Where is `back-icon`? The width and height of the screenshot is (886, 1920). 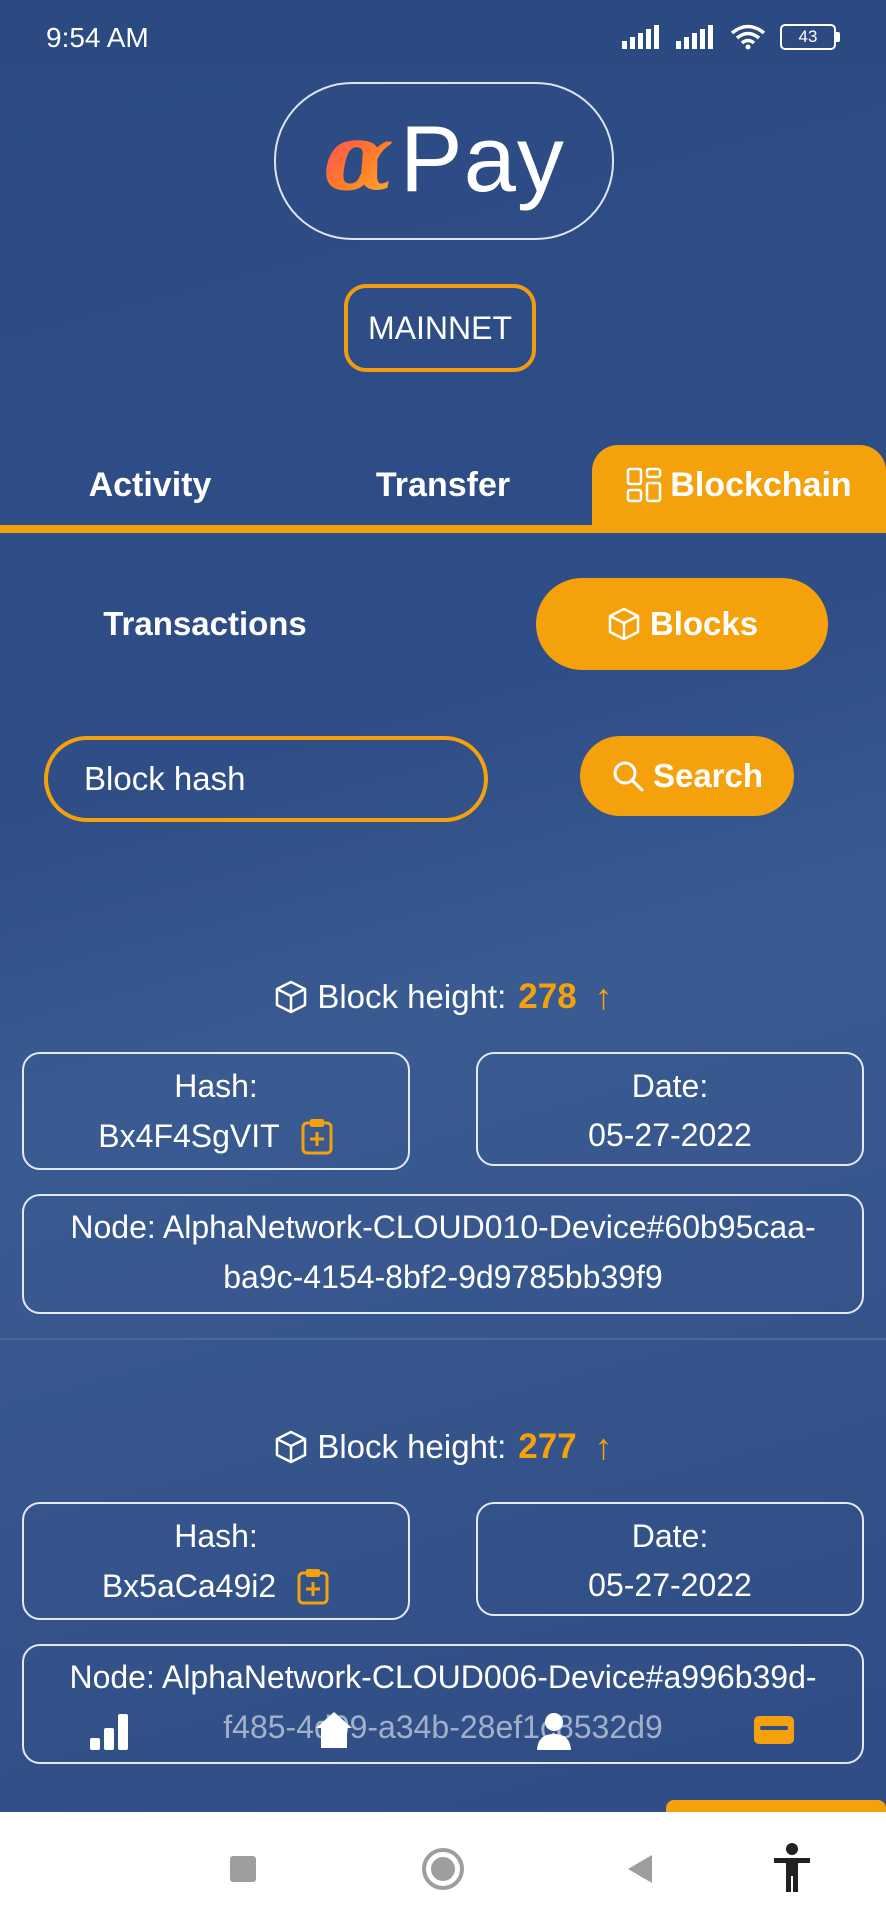 back-icon is located at coordinates (640, 1869).